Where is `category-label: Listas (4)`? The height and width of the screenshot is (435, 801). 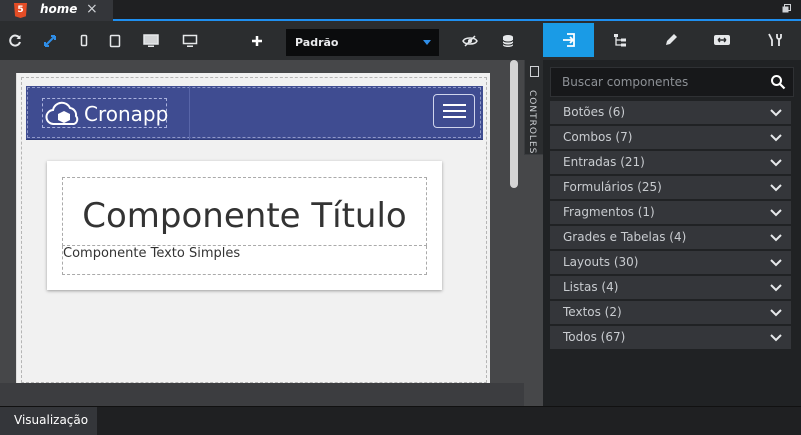 category-label: Listas (4) is located at coordinates (591, 287).